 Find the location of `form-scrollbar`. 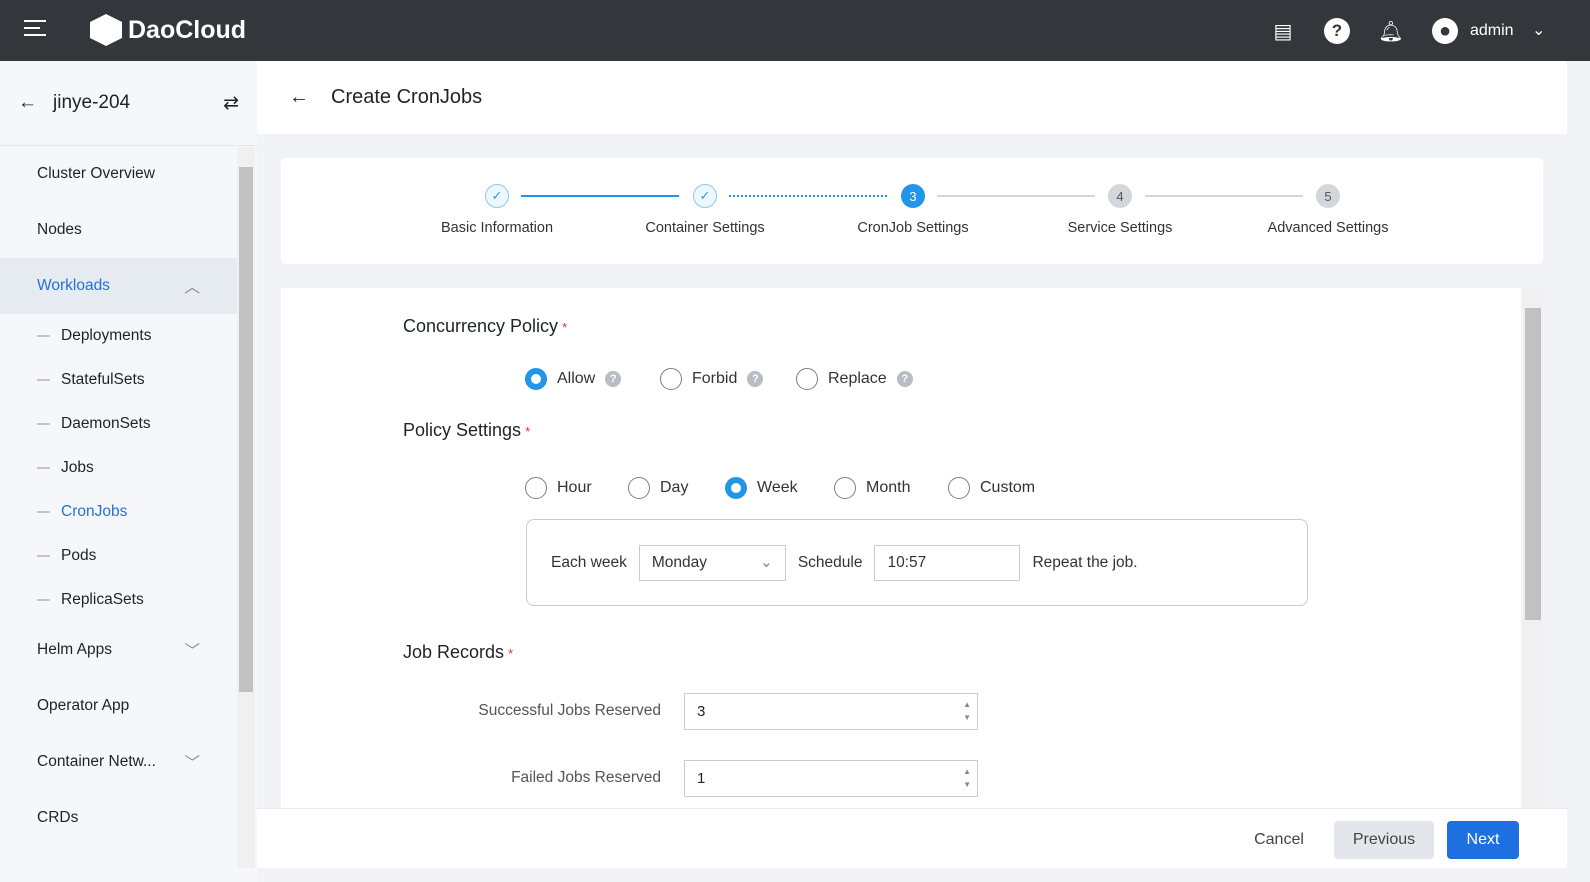

form-scrollbar is located at coordinates (1533, 548).